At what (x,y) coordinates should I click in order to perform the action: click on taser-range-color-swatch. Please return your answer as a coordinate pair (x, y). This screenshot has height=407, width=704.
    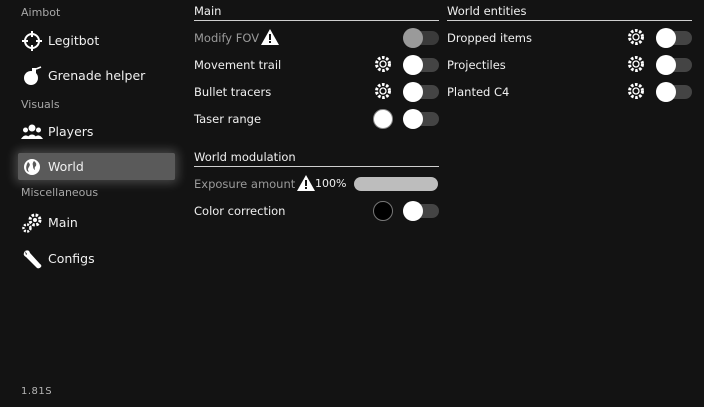
    Looking at the image, I should click on (383, 119).